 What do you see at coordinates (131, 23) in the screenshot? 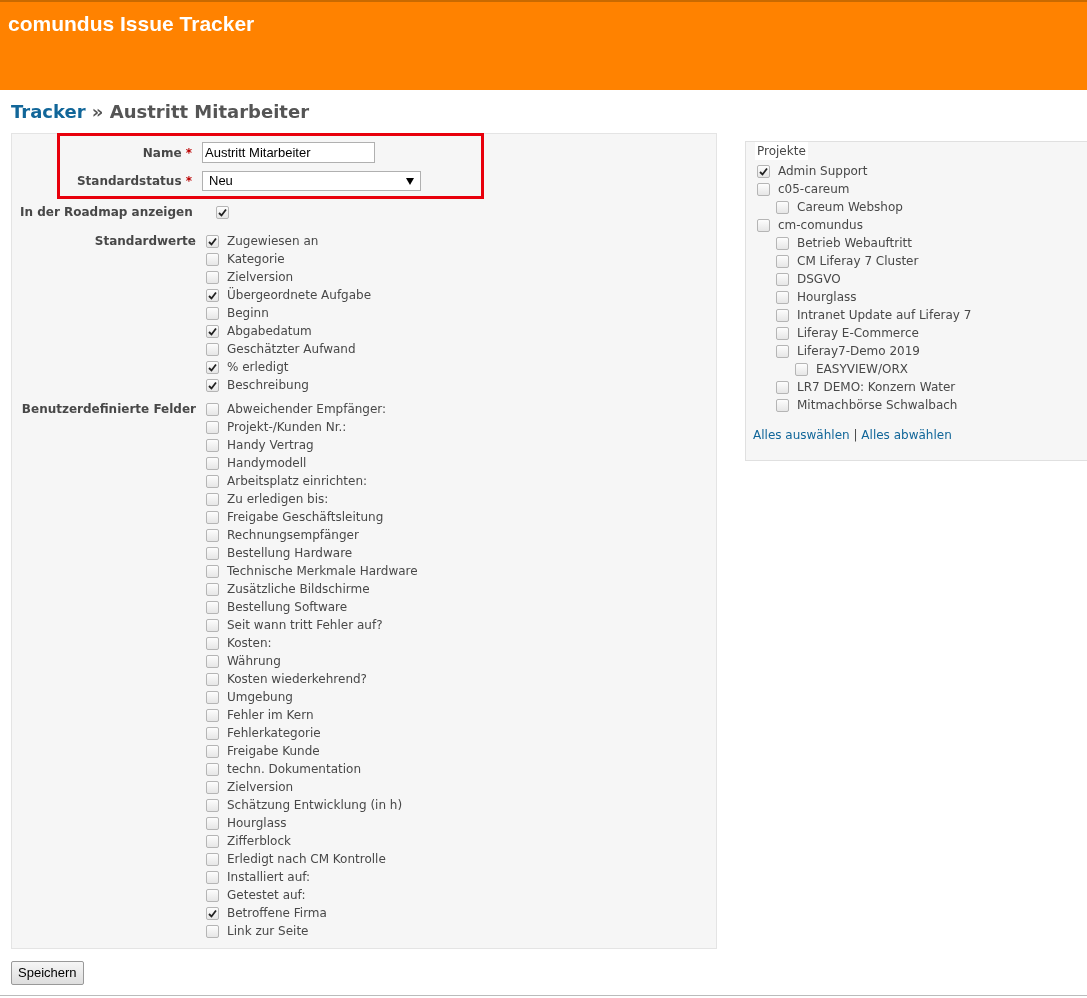
I see `app-title: comundus Issue Tracker` at bounding box center [131, 23].